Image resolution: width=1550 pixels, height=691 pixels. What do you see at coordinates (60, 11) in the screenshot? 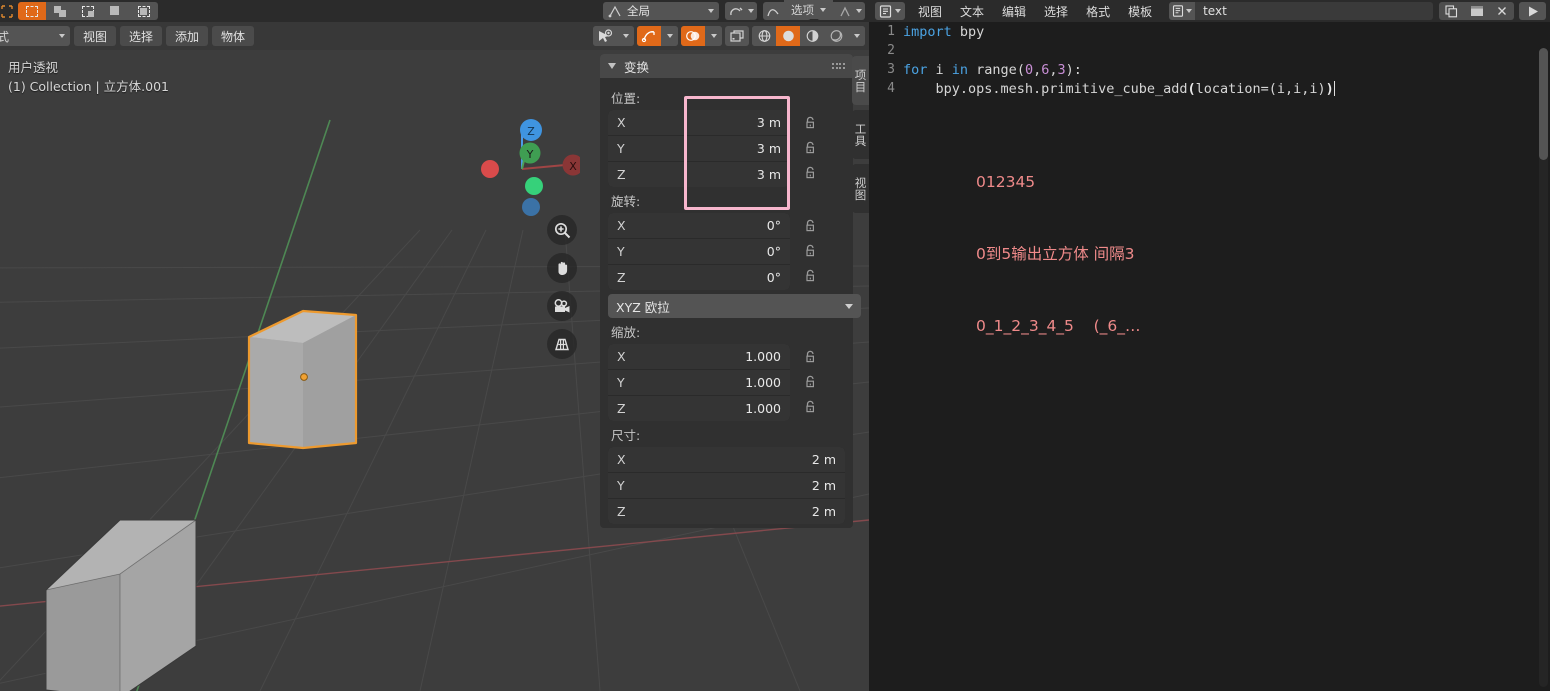
I see `select-extend-button` at bounding box center [60, 11].